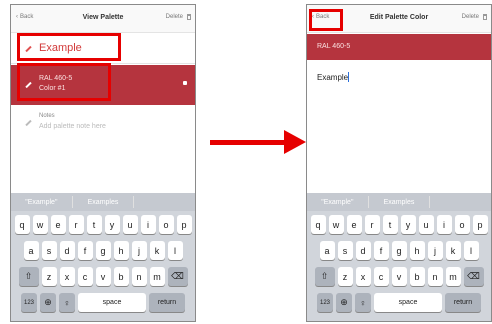  Describe the element at coordinates (103, 19) in the screenshot. I see `nav-bar: ‹ Back View Palette Delete` at that location.